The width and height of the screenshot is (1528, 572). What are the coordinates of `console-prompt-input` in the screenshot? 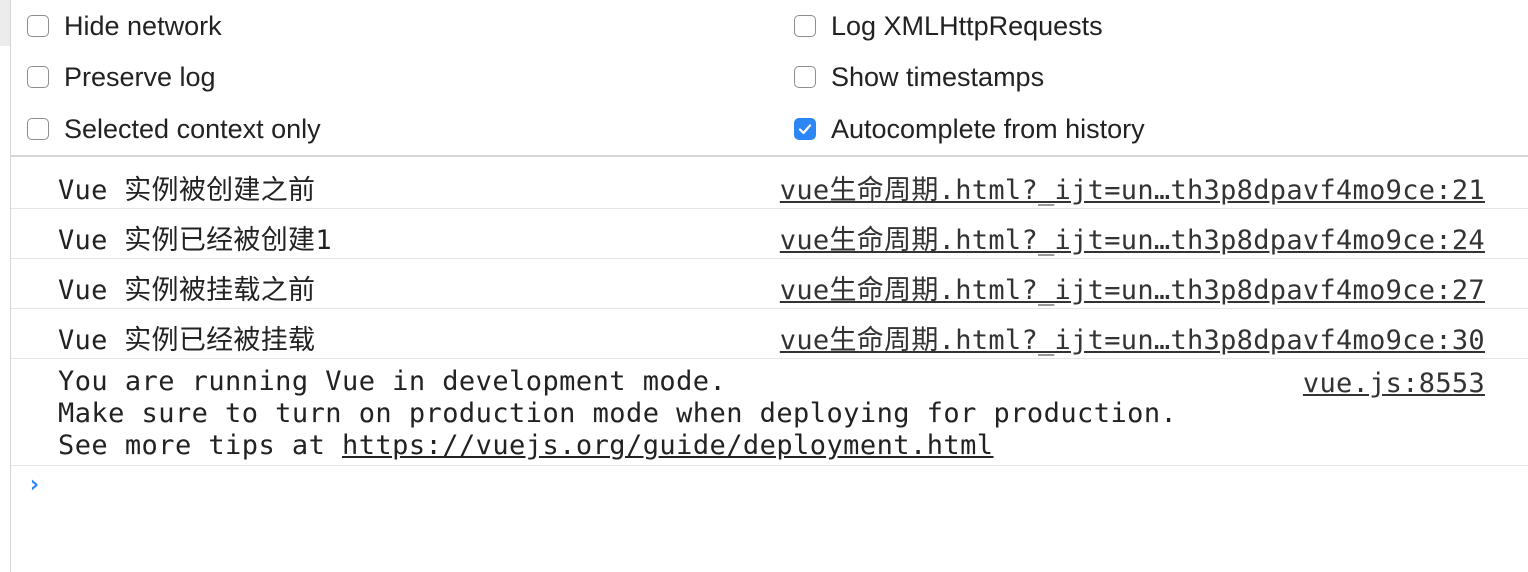 It's located at (789, 487).